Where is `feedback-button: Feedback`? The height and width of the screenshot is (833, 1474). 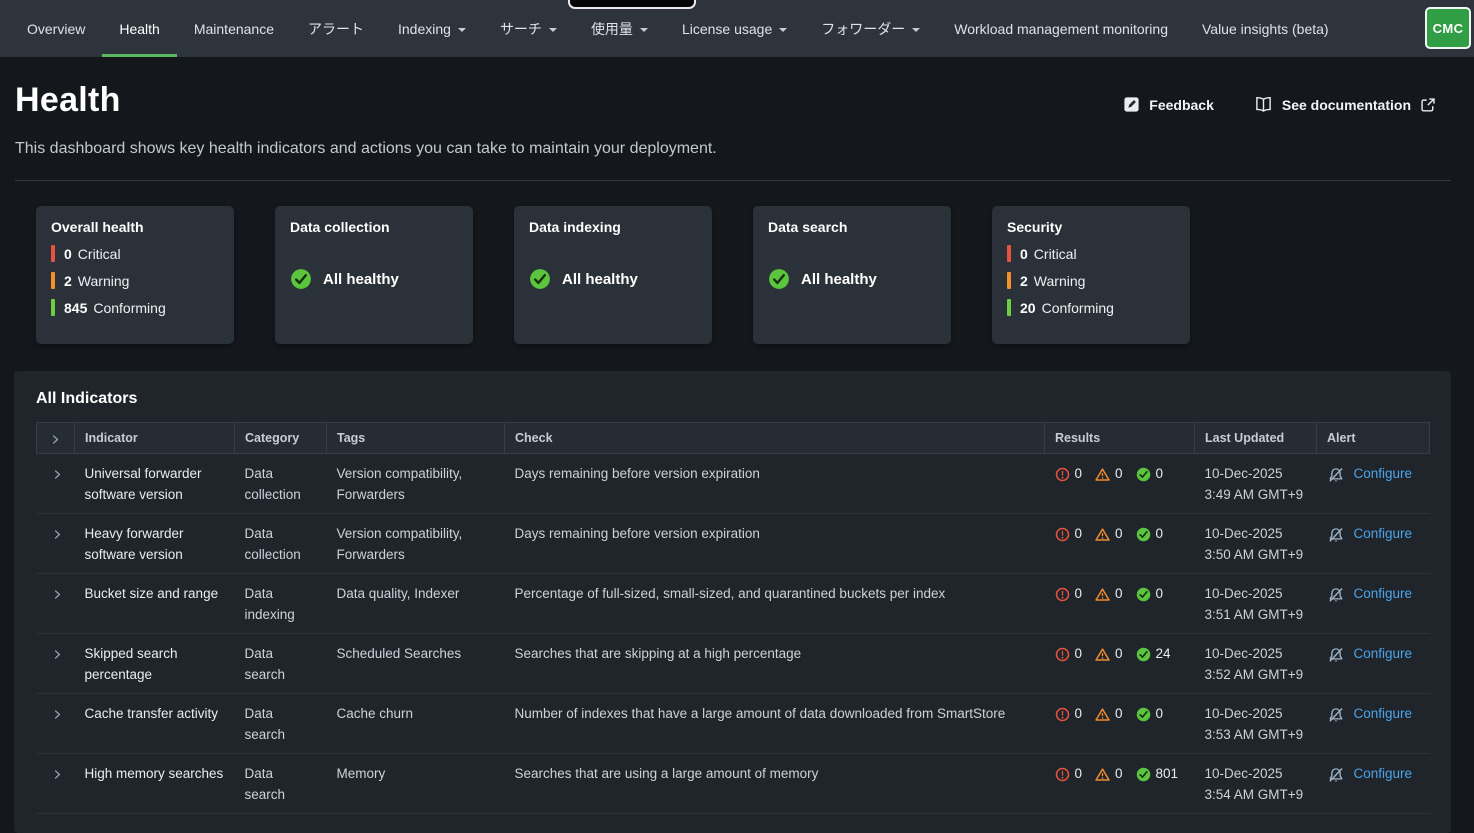 feedback-button: Feedback is located at coordinates (1168, 104).